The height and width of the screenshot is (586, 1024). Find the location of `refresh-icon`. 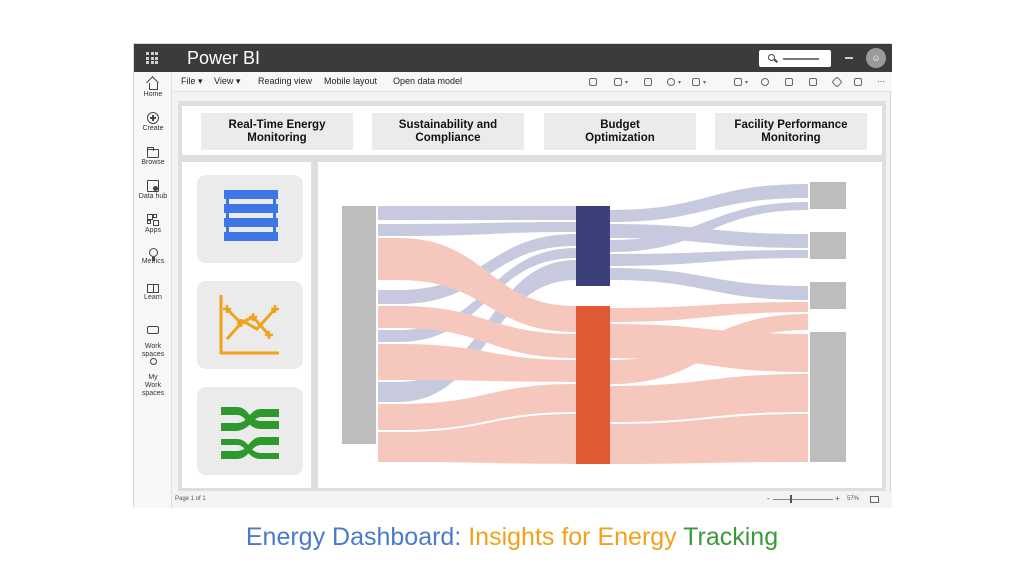

refresh-icon is located at coordinates (765, 82).